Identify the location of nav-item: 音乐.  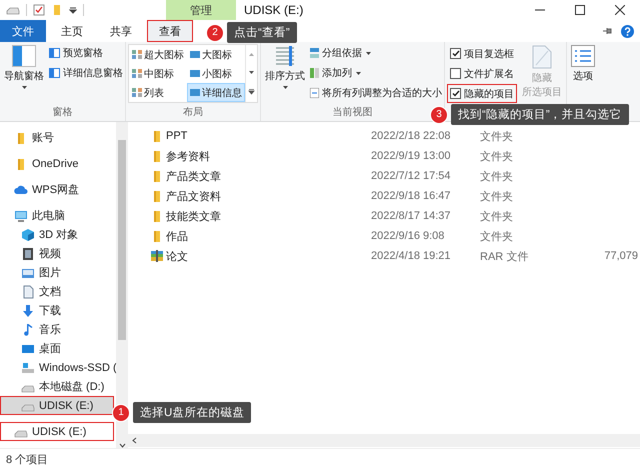
(57, 329).